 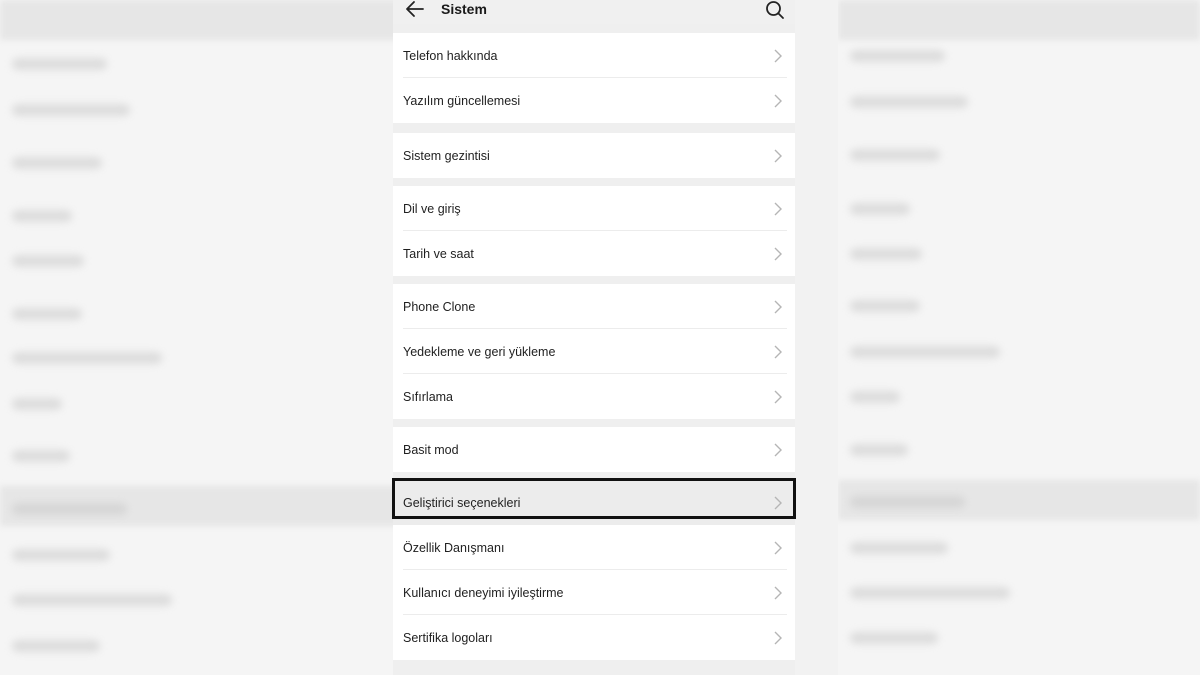 I want to click on settings-item-label: Phone Clone, so click(x=439, y=306).